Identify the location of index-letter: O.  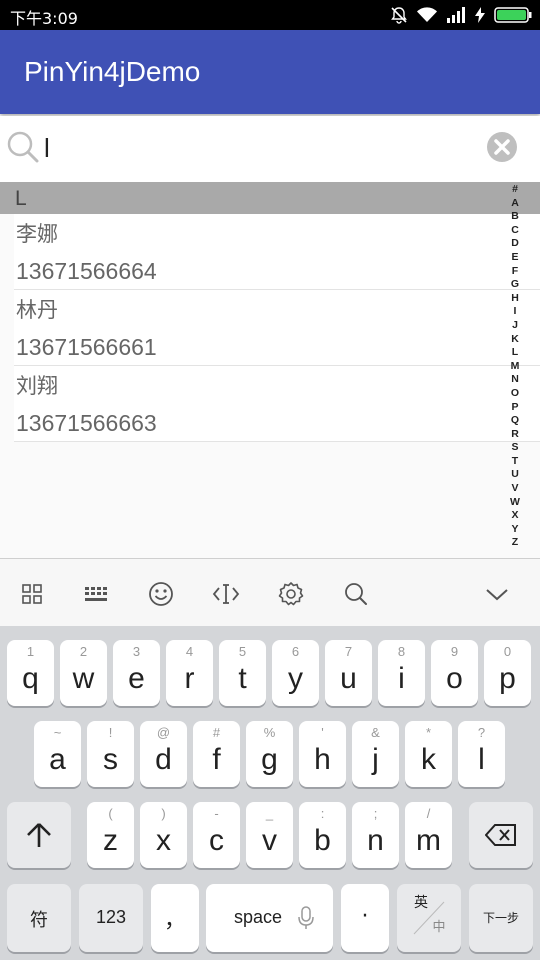
(515, 393).